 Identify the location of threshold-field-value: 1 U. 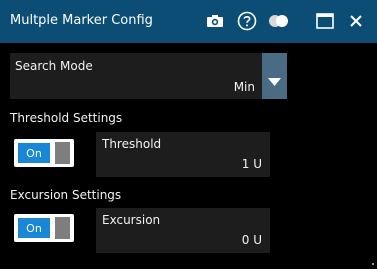
(251, 164).